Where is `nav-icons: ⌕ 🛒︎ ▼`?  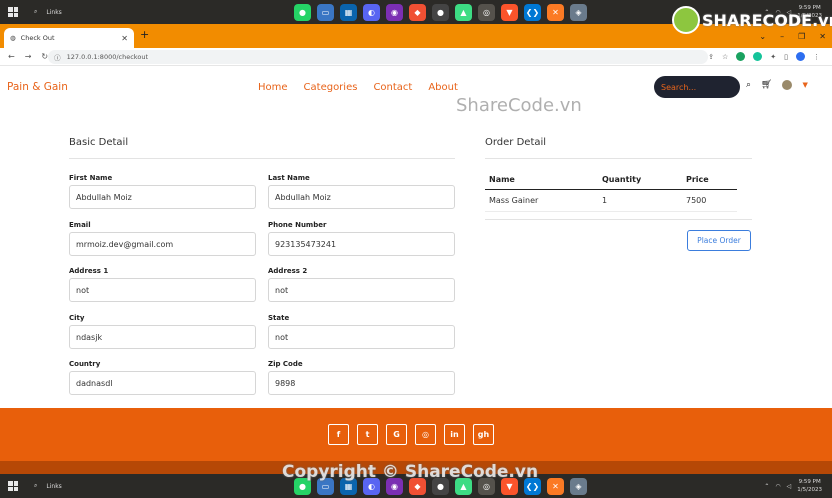 nav-icons: ⌕ 🛒︎ ▼ is located at coordinates (777, 85).